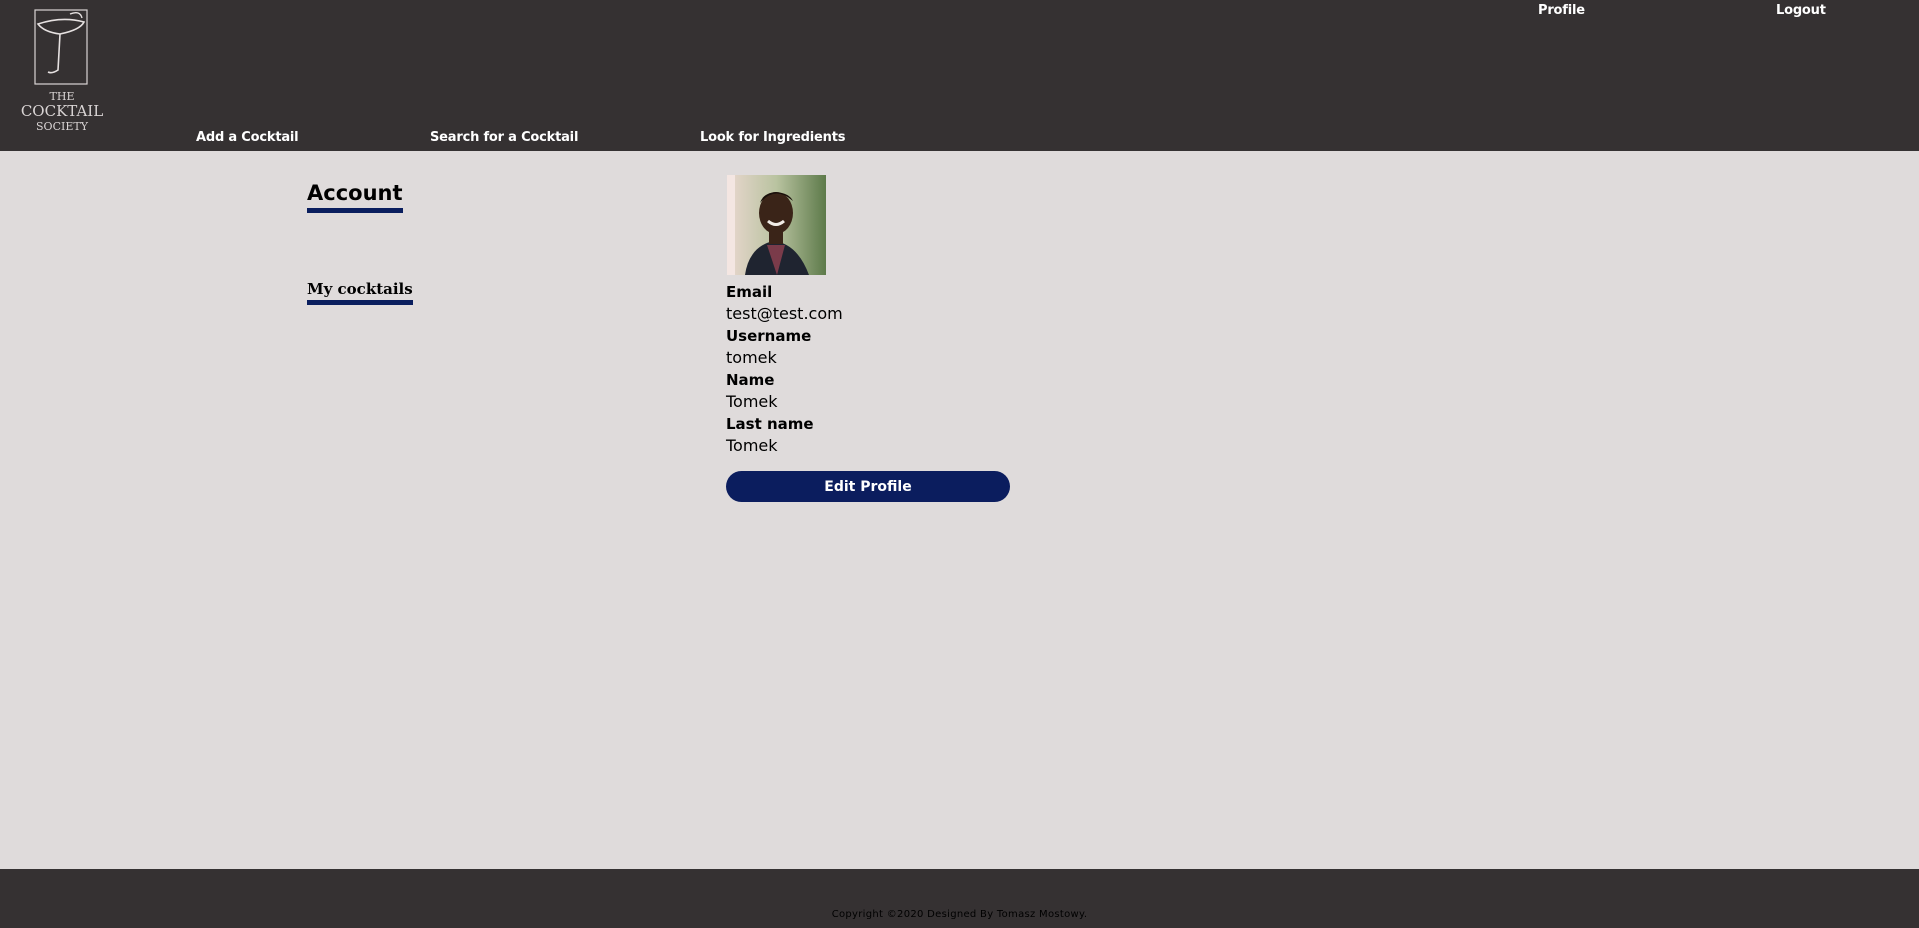 This screenshot has width=1919, height=928. What do you see at coordinates (752, 445) in the screenshot?
I see `last-name-value: Tomek` at bounding box center [752, 445].